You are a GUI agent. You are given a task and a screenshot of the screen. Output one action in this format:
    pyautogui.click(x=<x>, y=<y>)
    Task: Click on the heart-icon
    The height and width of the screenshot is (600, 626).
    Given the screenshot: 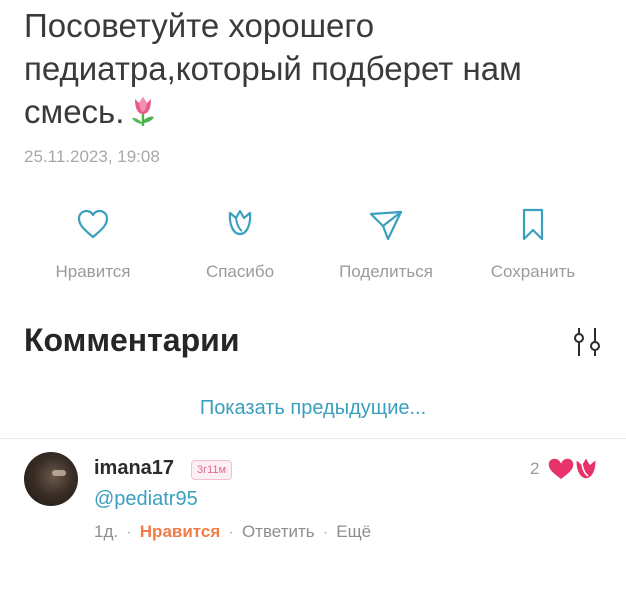 What is the action you would take?
    pyautogui.click(x=93, y=224)
    